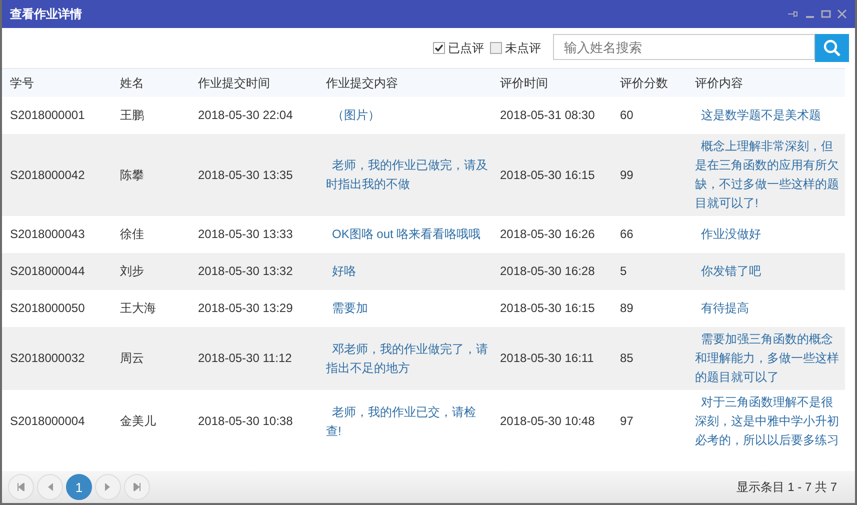 The width and height of the screenshot is (857, 505). What do you see at coordinates (344, 271) in the screenshot?
I see `table-cell-text: 好咯` at bounding box center [344, 271].